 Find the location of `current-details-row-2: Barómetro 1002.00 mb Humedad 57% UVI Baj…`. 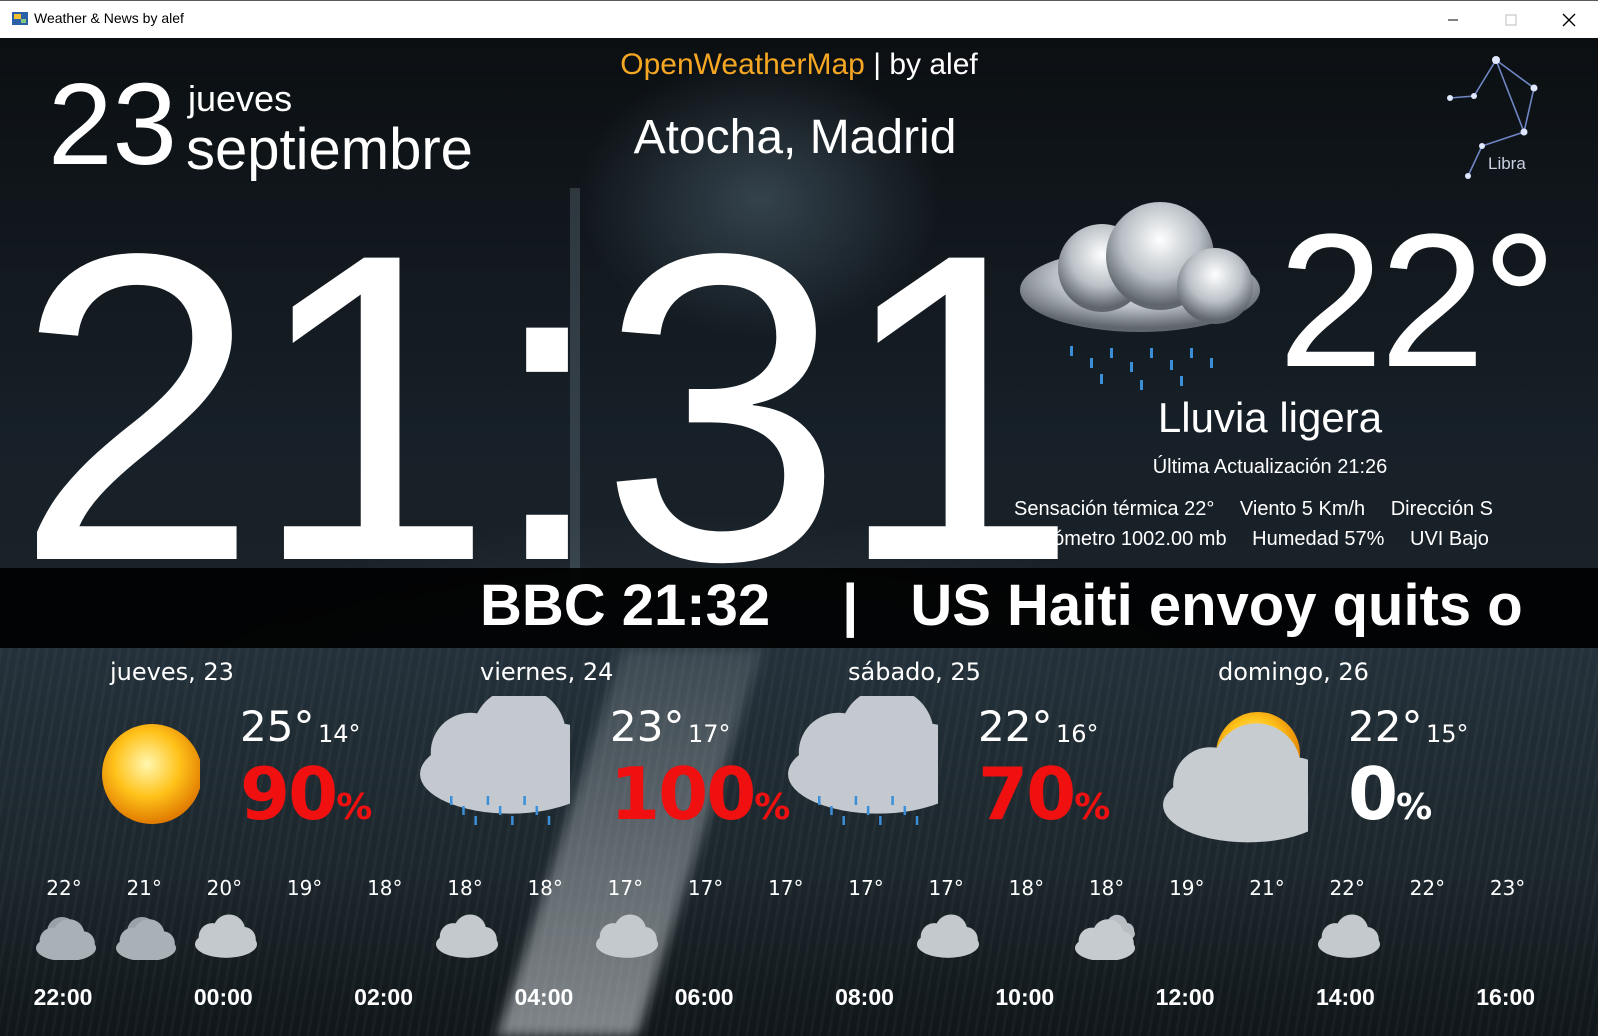

current-details-row-2: Barómetro 1002.00 mb Humedad 57% UVI Baj… is located at coordinates (1265, 539).